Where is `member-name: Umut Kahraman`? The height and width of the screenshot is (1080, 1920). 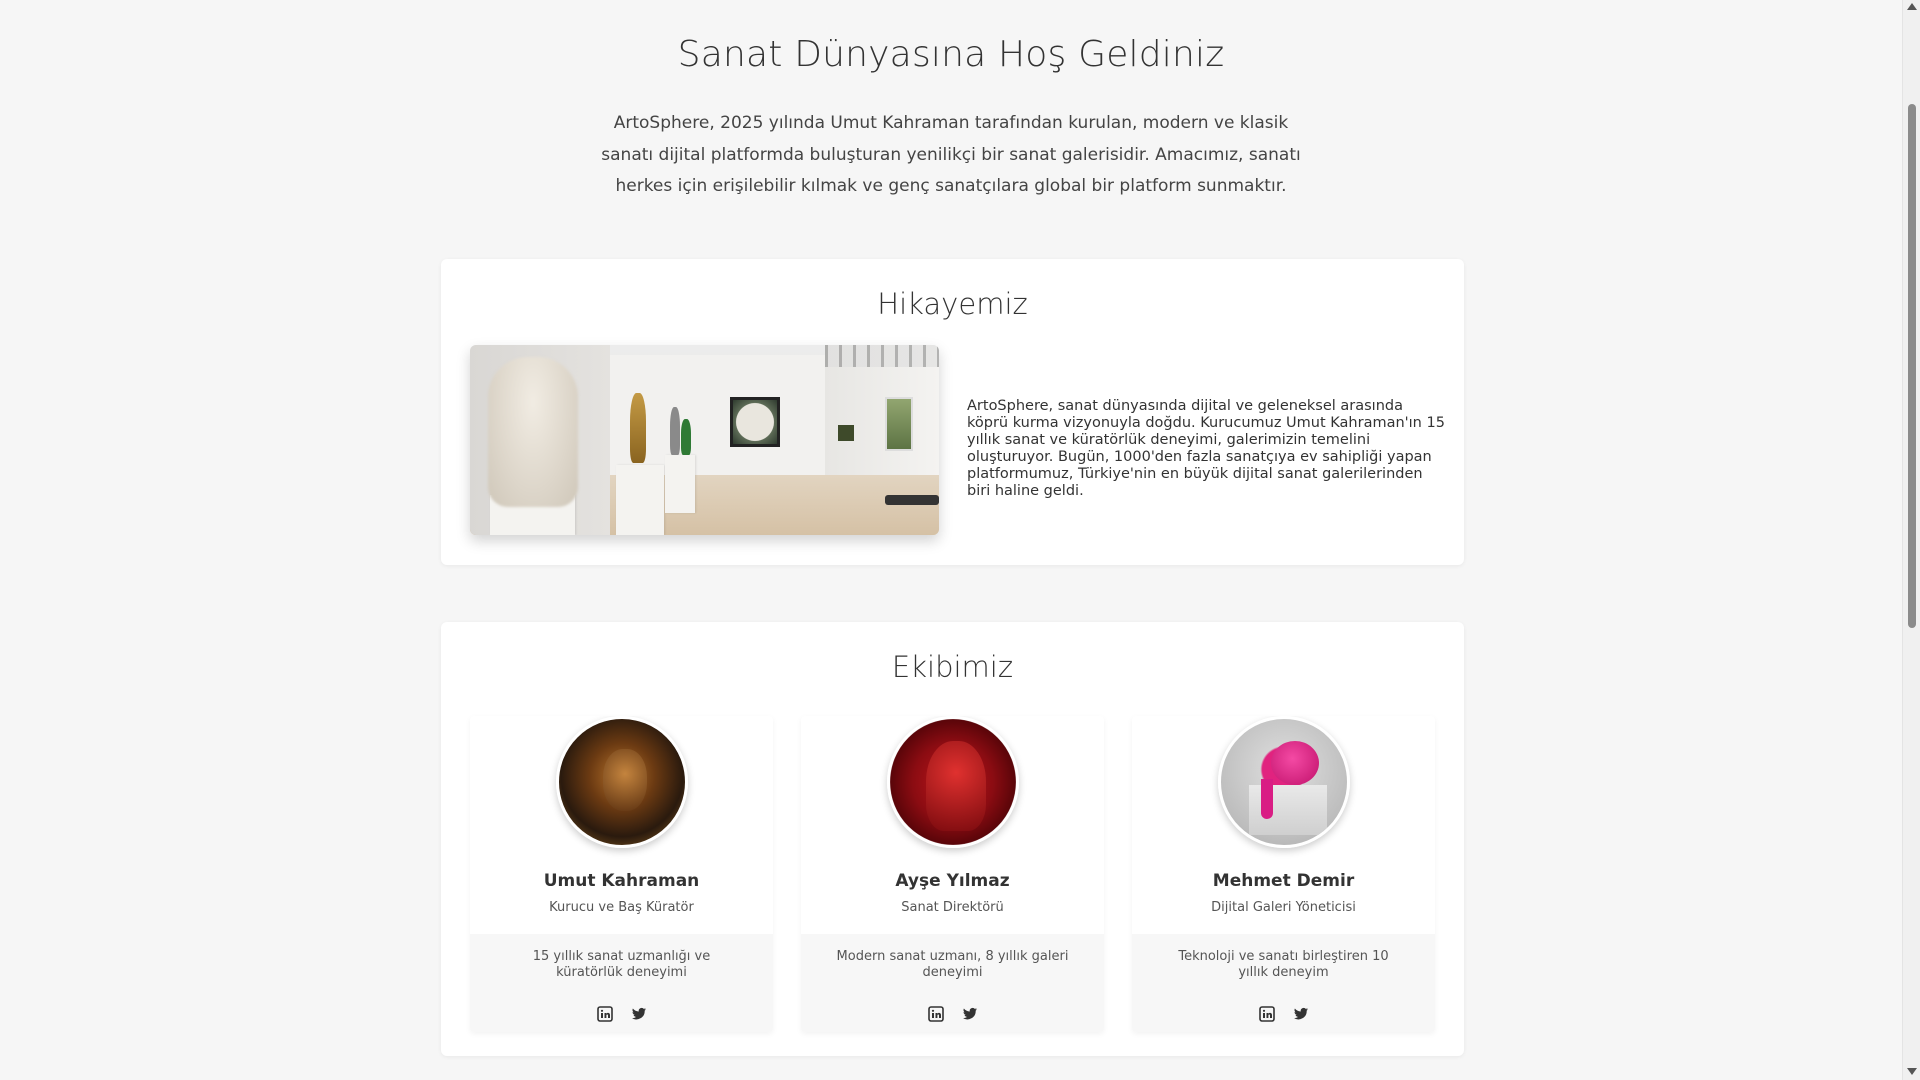 member-name: Umut Kahraman is located at coordinates (621, 881).